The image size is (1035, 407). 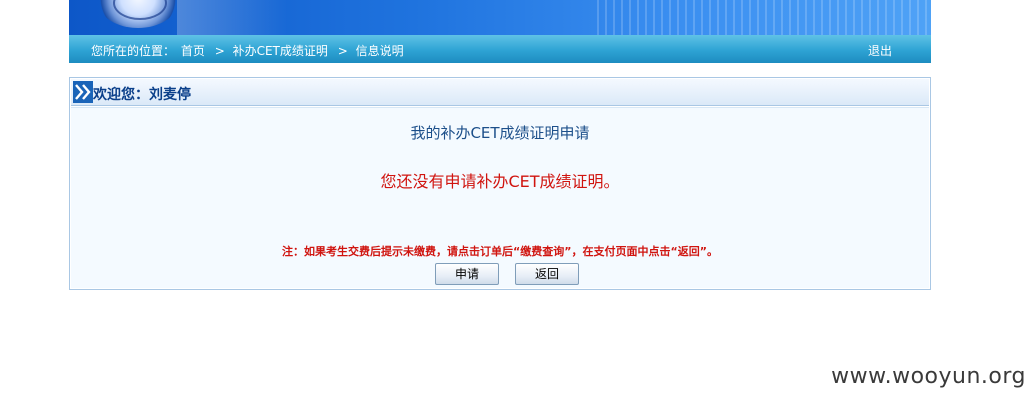 What do you see at coordinates (133, 51) in the screenshot?
I see `location-label: 您所在的位置：` at bounding box center [133, 51].